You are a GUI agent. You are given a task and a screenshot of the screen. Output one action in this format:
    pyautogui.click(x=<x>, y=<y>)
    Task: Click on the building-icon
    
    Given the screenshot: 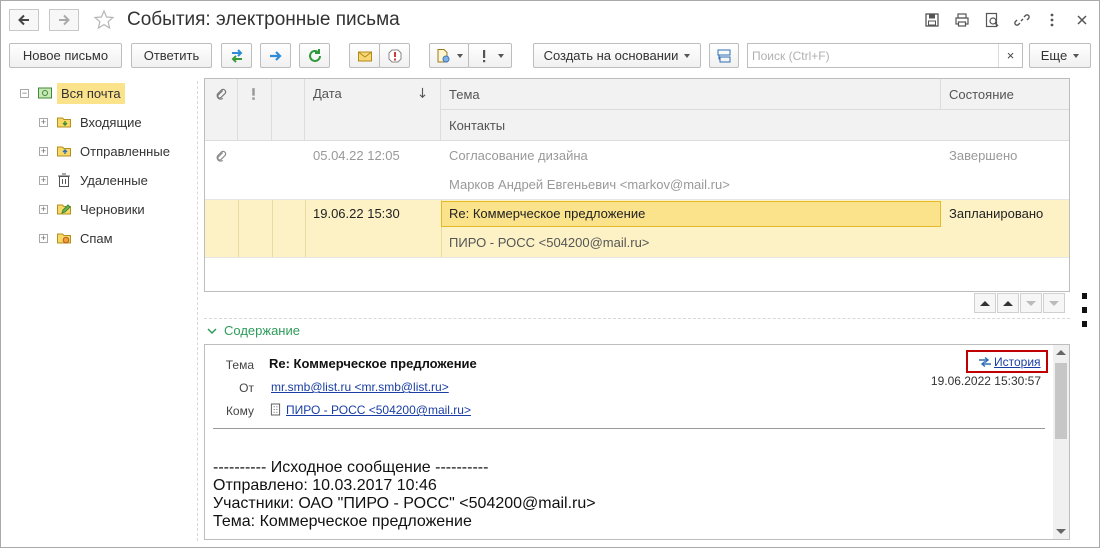 What is the action you would take?
    pyautogui.click(x=275, y=409)
    